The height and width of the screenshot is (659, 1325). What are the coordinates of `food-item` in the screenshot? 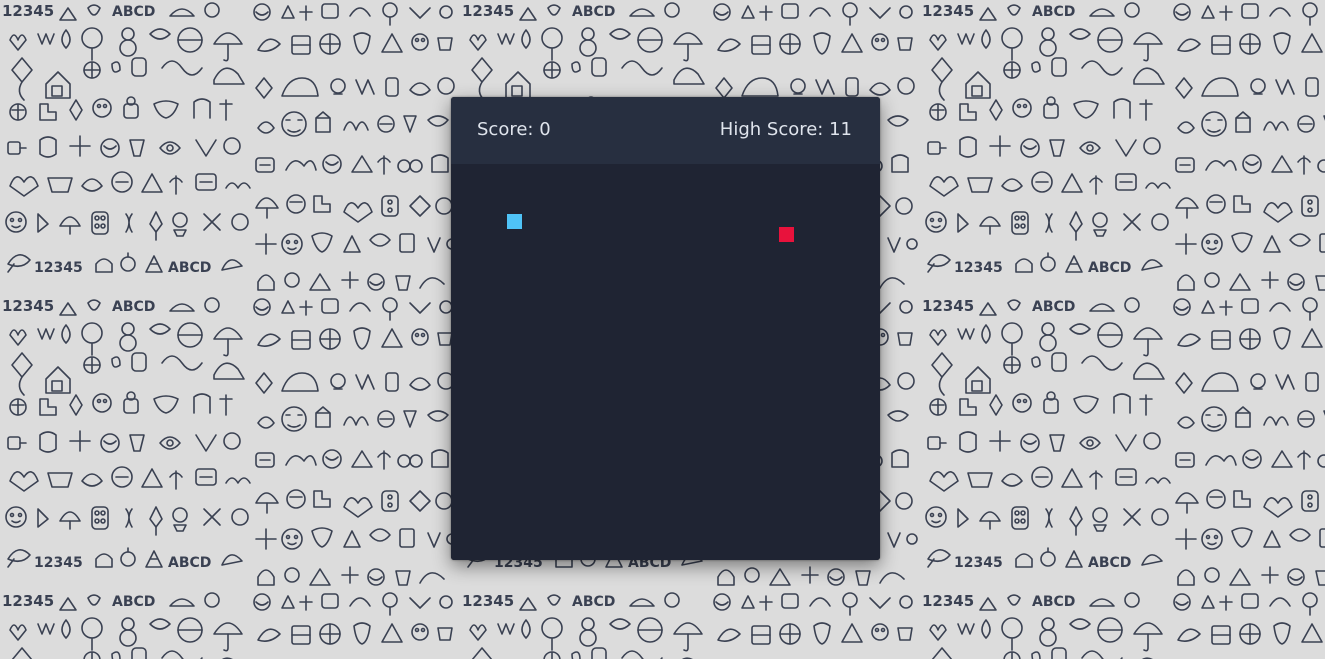 It's located at (786, 234).